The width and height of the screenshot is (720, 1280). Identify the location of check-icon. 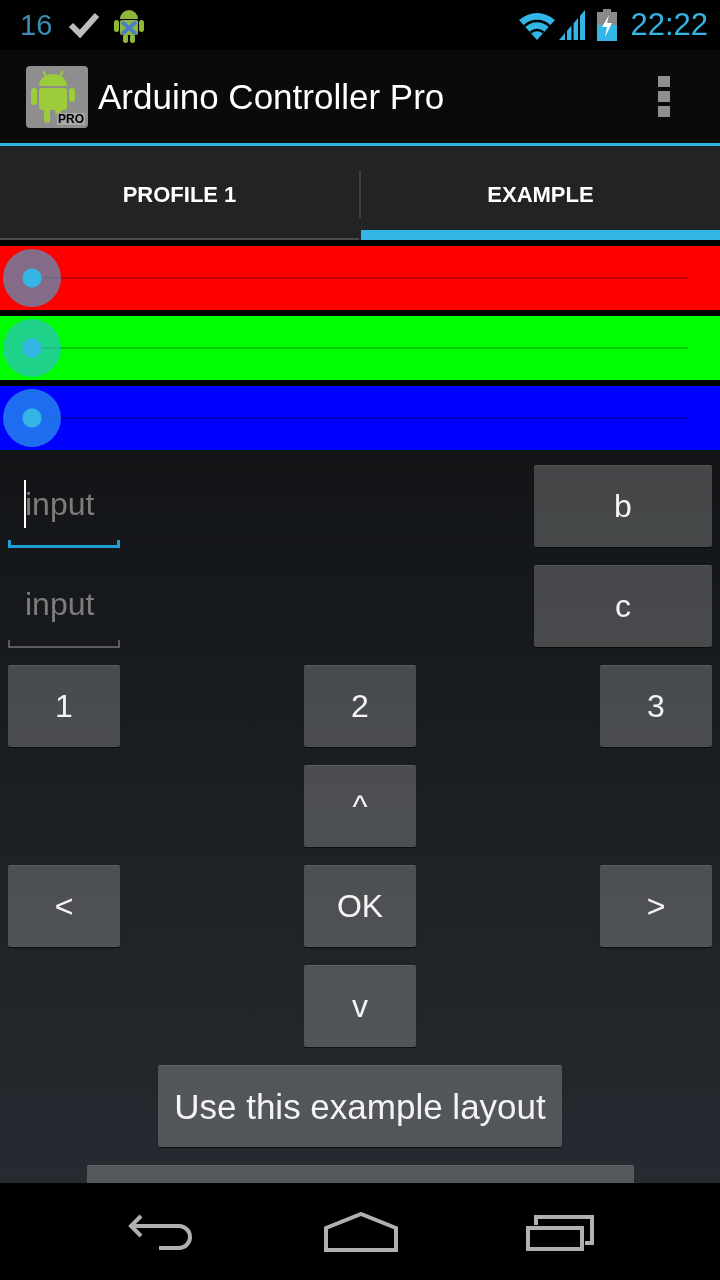
(84, 25).